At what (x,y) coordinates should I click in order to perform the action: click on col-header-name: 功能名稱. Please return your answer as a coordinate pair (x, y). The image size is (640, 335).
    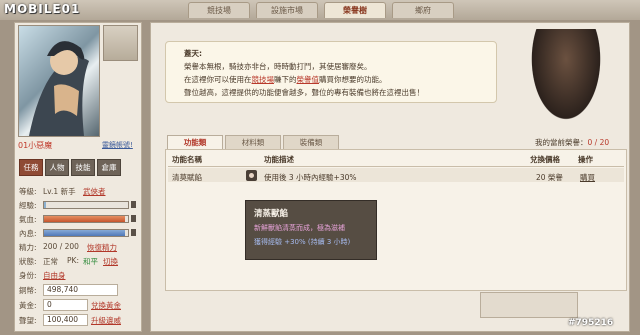
    Looking at the image, I should click on (187, 159).